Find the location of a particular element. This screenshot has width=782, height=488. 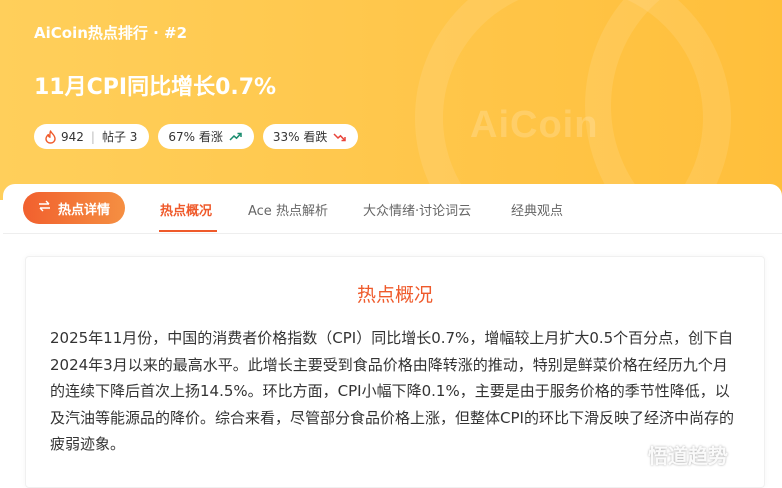

watermark-ring is located at coordinates (683, 100).